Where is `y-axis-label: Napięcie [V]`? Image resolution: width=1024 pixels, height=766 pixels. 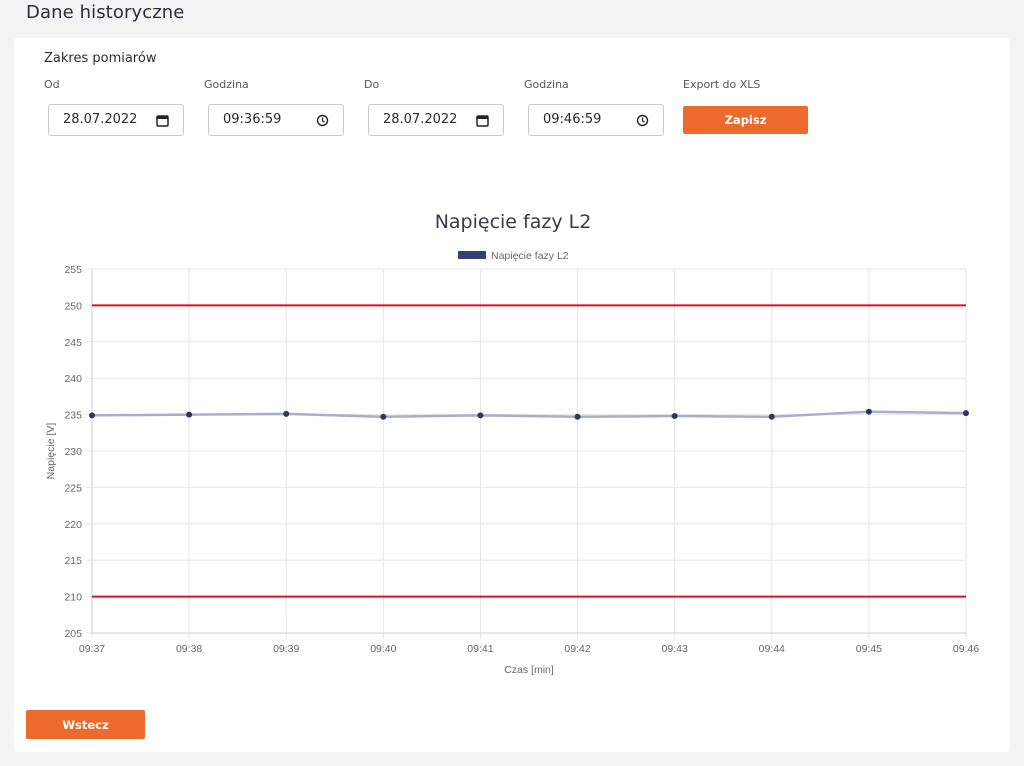
y-axis-label: Napięcie [V] is located at coordinates (51, 451).